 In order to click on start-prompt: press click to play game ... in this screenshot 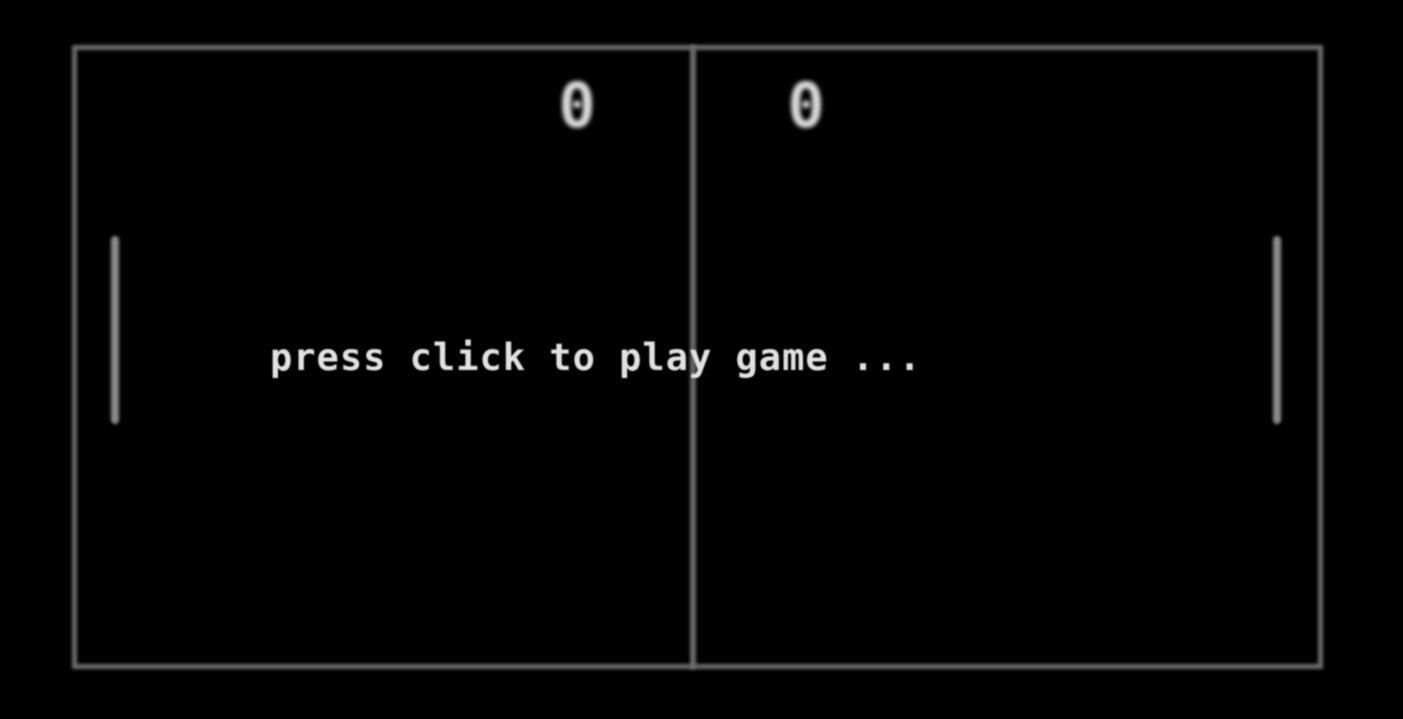, I will do `click(700, 358)`.